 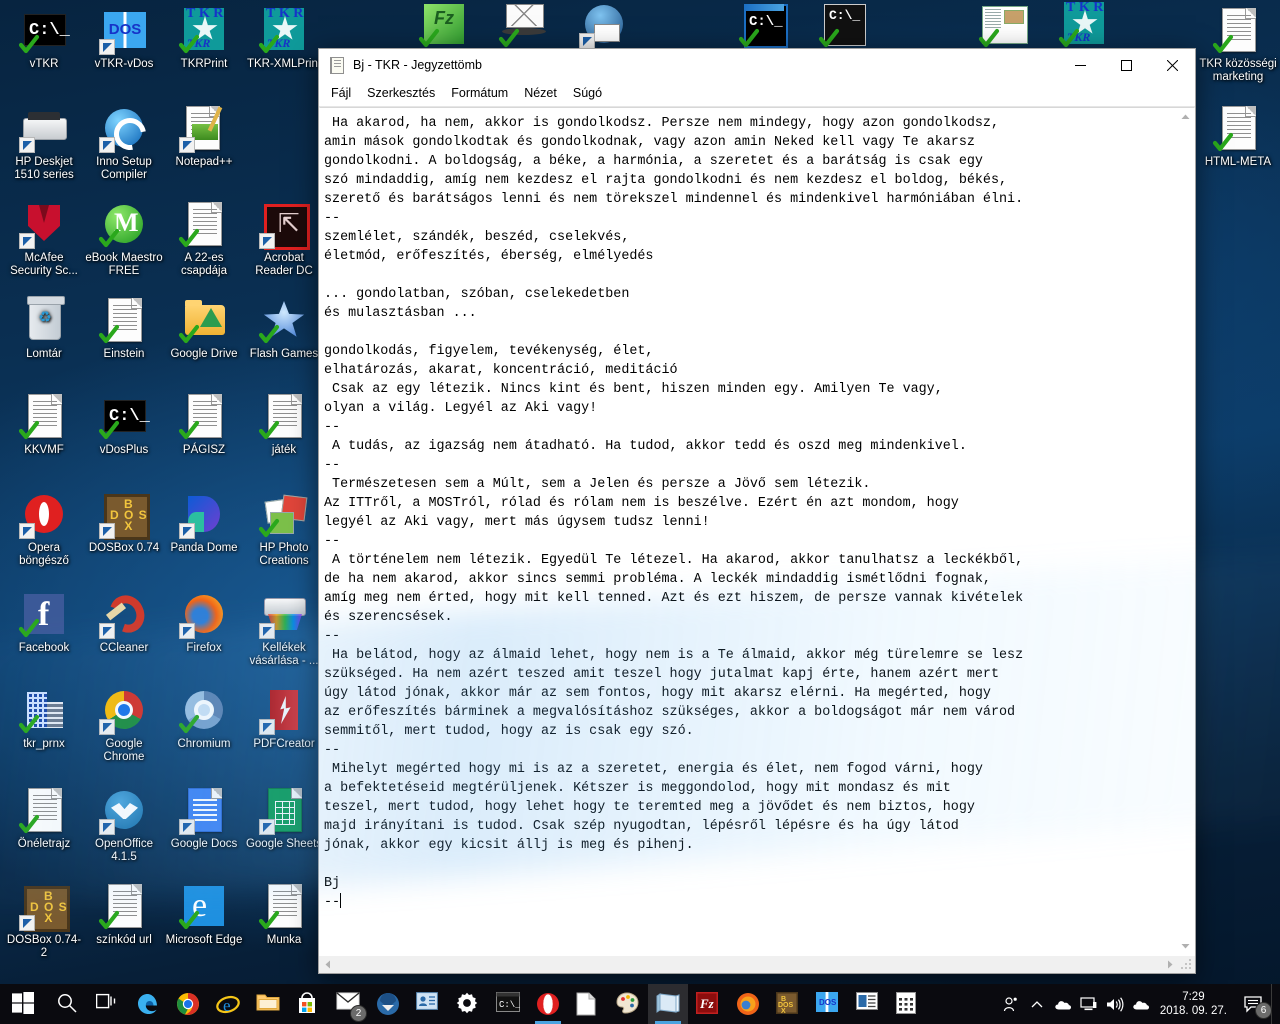 I want to click on maximize-button, so click(x=1126, y=65).